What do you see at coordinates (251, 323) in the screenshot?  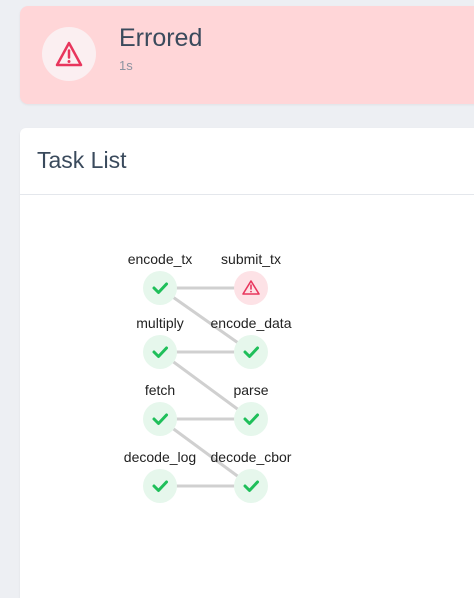 I see `task-label-encode_data: encode_data` at bounding box center [251, 323].